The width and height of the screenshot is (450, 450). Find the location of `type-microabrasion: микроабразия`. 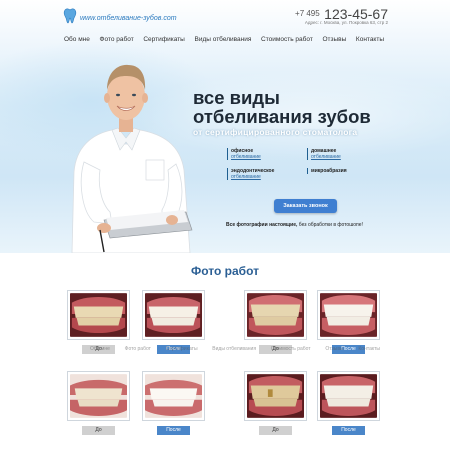

type-microabrasion: микроабразия is located at coordinates (347, 171).